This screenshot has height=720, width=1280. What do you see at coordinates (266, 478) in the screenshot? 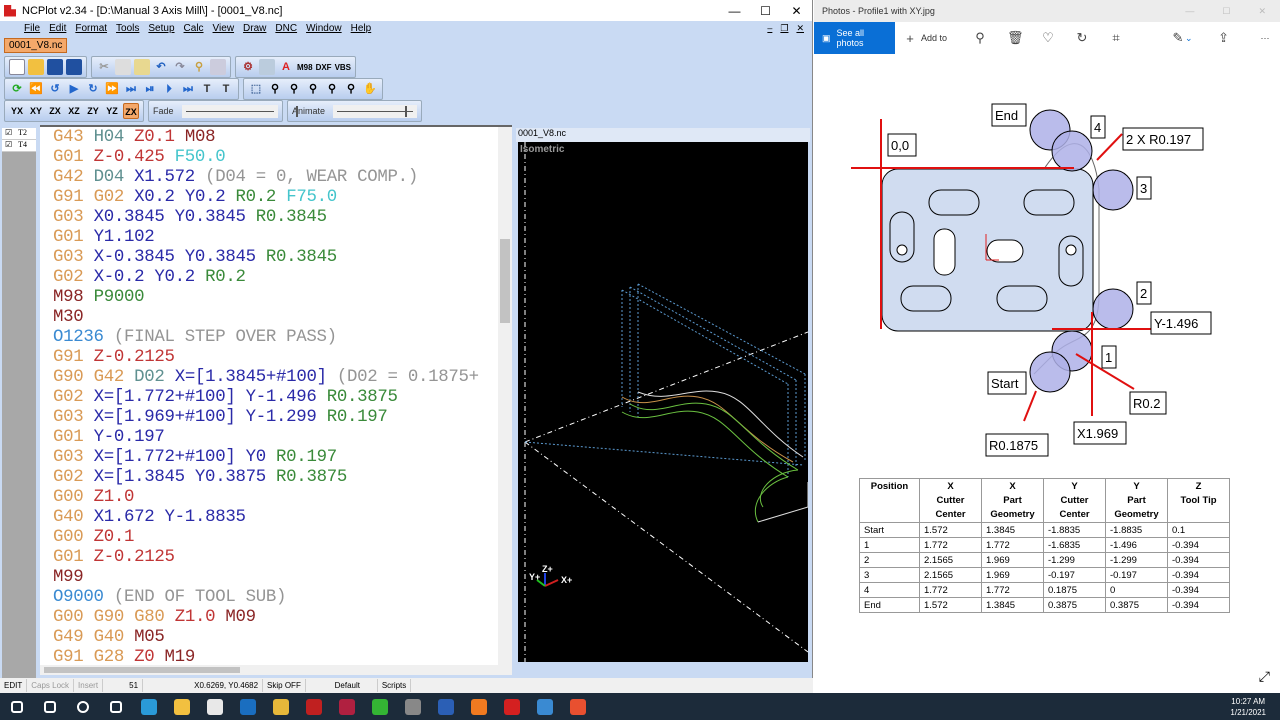
I see `code-line: G02 X=[1.3845 Y0.3875 R0.3875` at bounding box center [266, 478].